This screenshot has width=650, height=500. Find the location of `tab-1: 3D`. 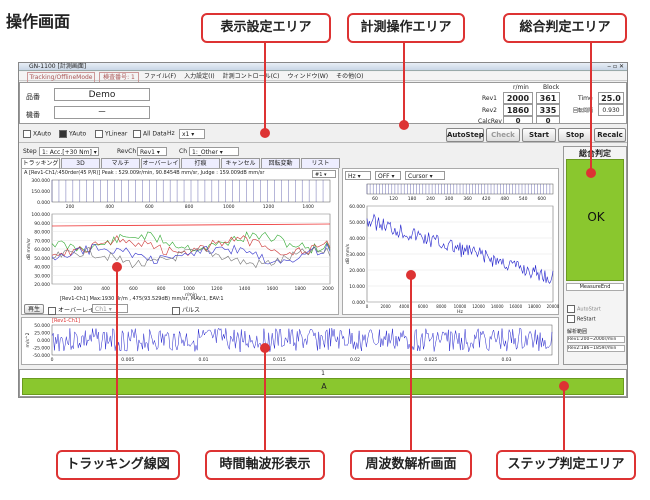

tab-1: 3D is located at coordinates (80, 163).